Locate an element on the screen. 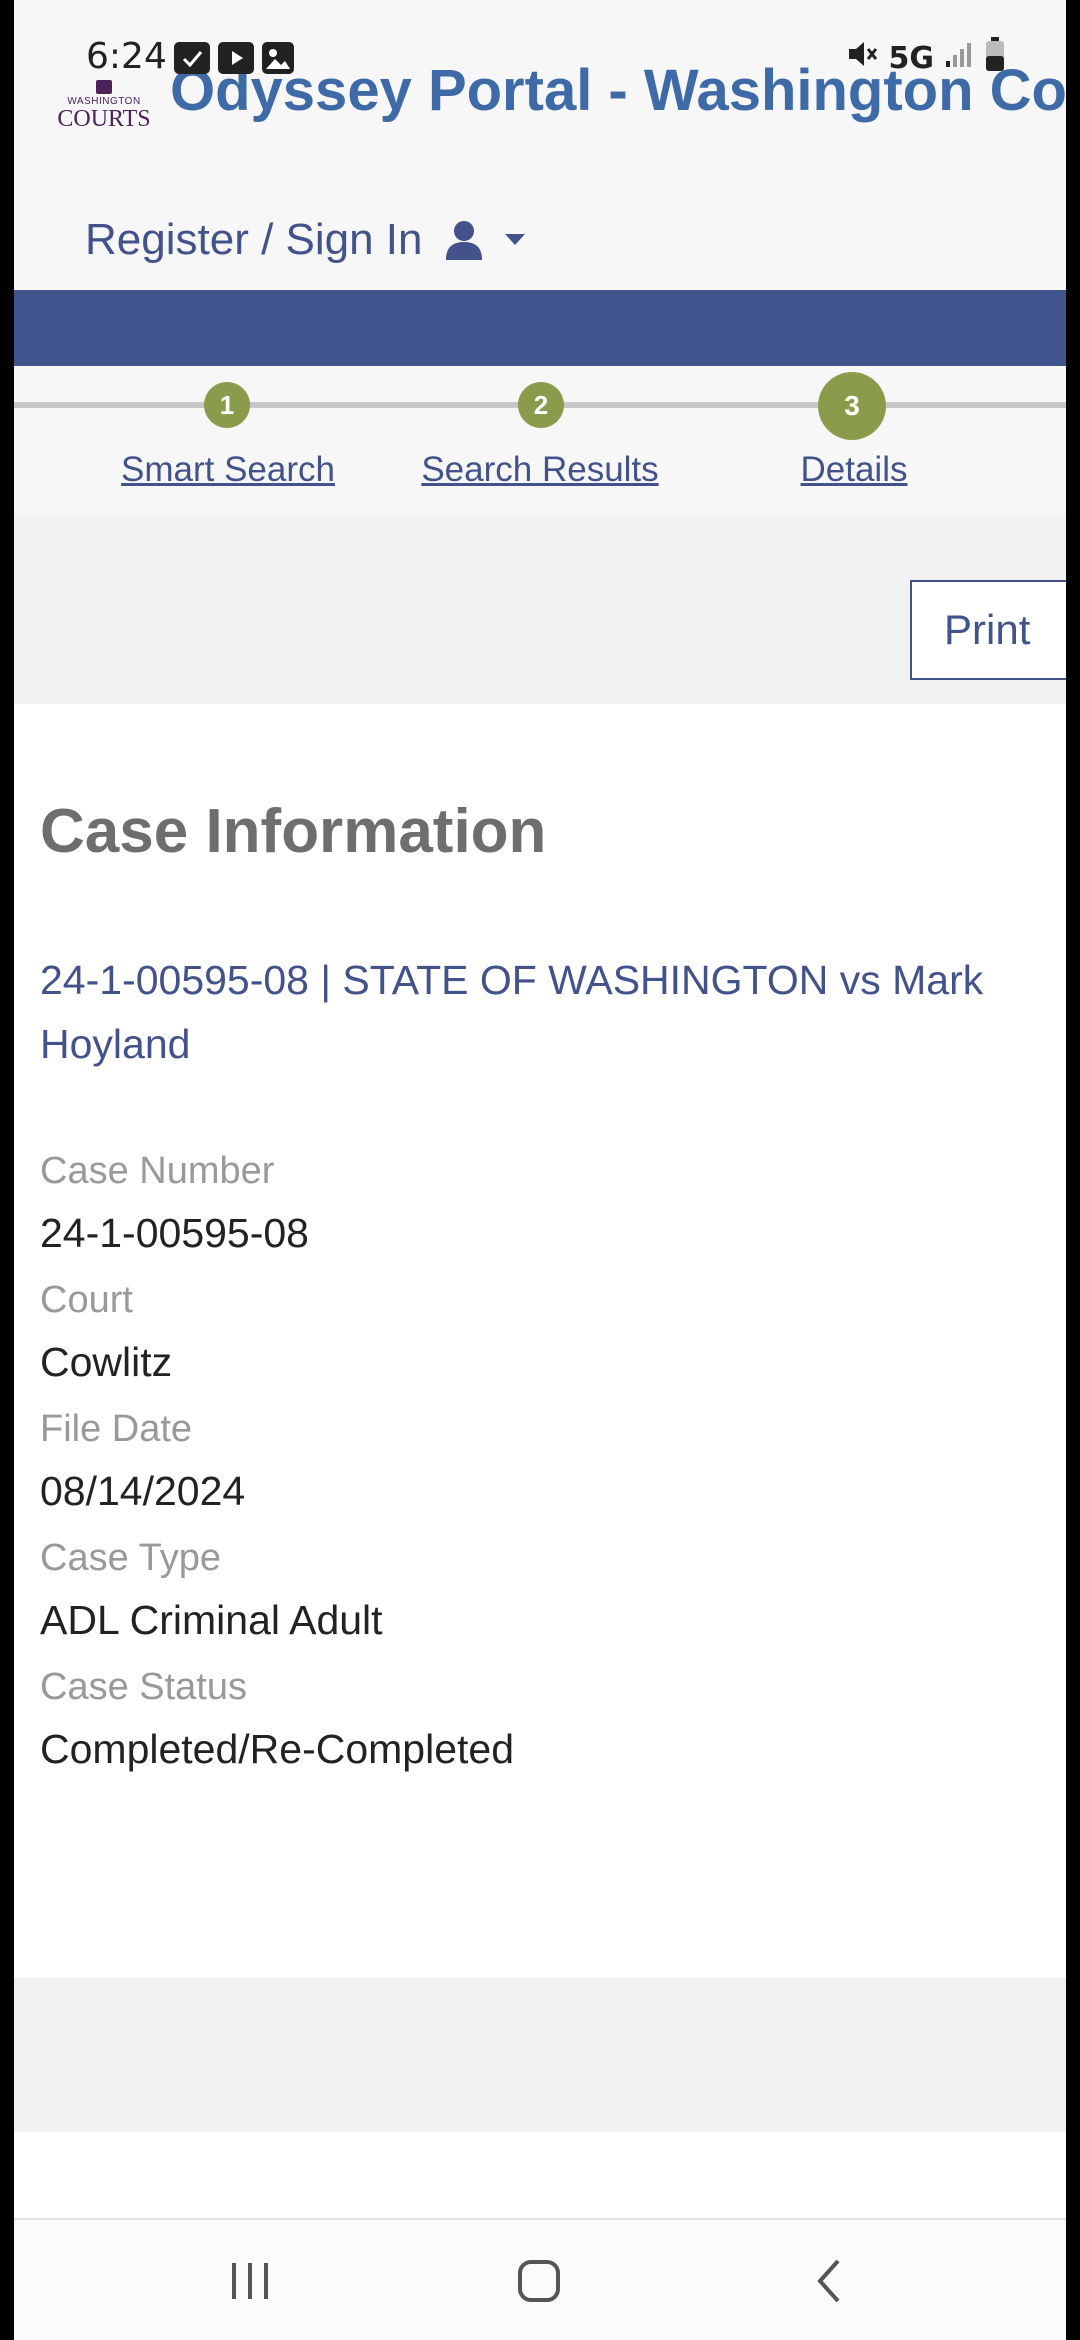  register-signin-menu: Register / Sign In is located at coordinates (305, 240).